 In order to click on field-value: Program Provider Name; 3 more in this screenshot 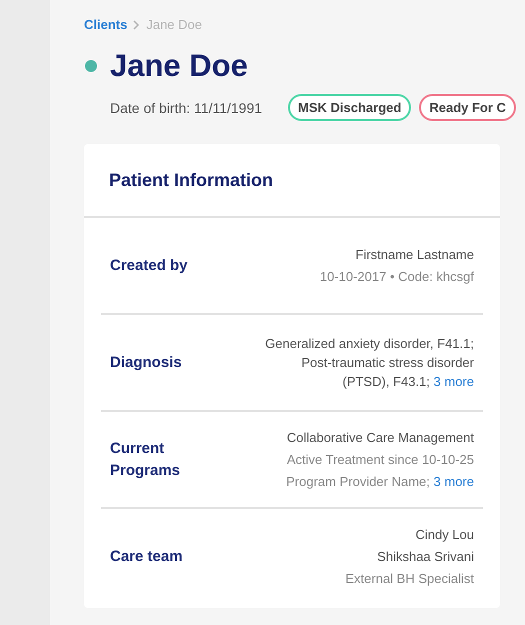, I will do `click(380, 482)`.